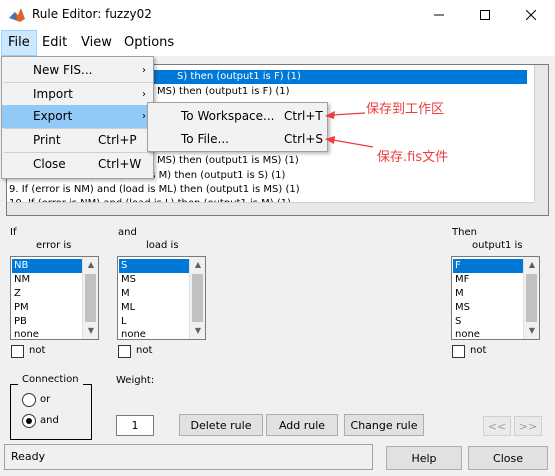 The height and width of the screenshot is (476, 555). What do you see at coordinates (77, 140) in the screenshot?
I see `menu-item-print: Print Ctrl+P` at bounding box center [77, 140].